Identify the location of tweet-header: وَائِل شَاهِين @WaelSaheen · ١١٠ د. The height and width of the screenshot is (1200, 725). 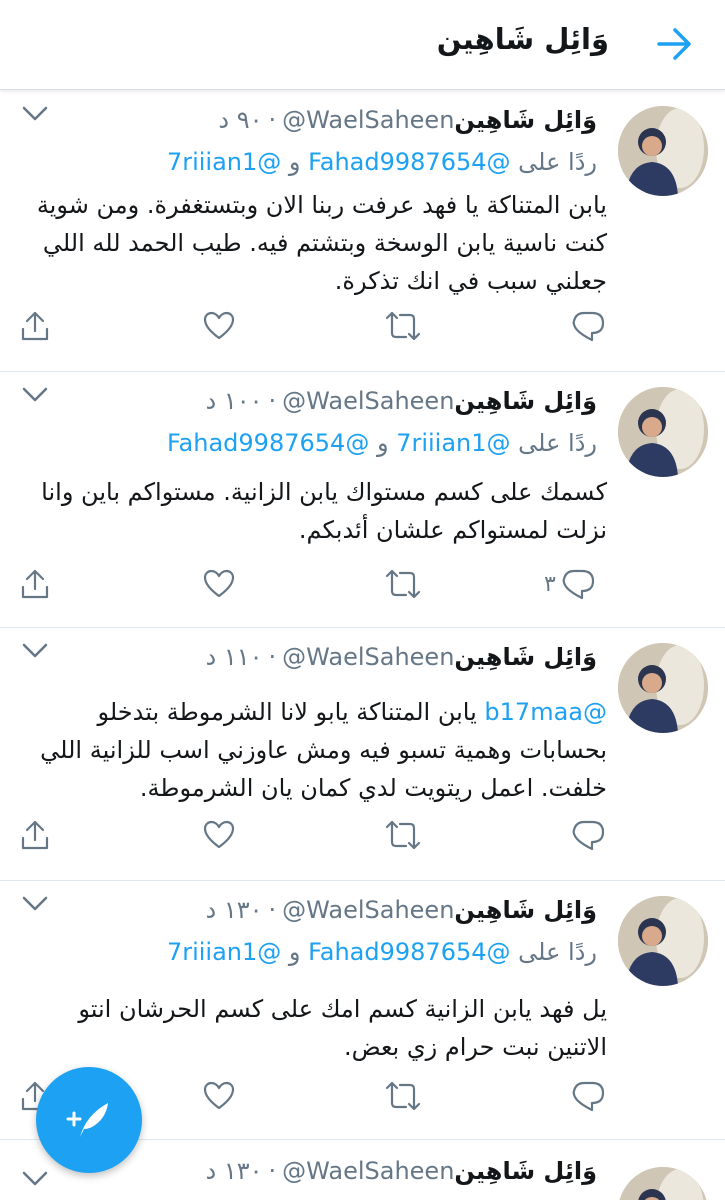
(401, 657).